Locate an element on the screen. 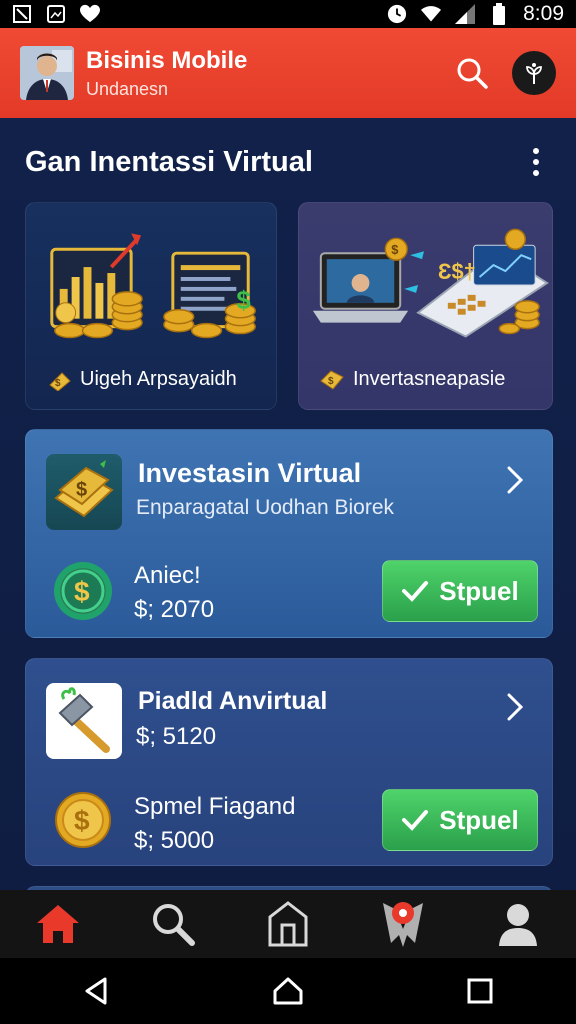 Image resolution: width=576 pixels, height=1024 pixels. section-header: Gan Inentassi Virtual is located at coordinates (288, 162).